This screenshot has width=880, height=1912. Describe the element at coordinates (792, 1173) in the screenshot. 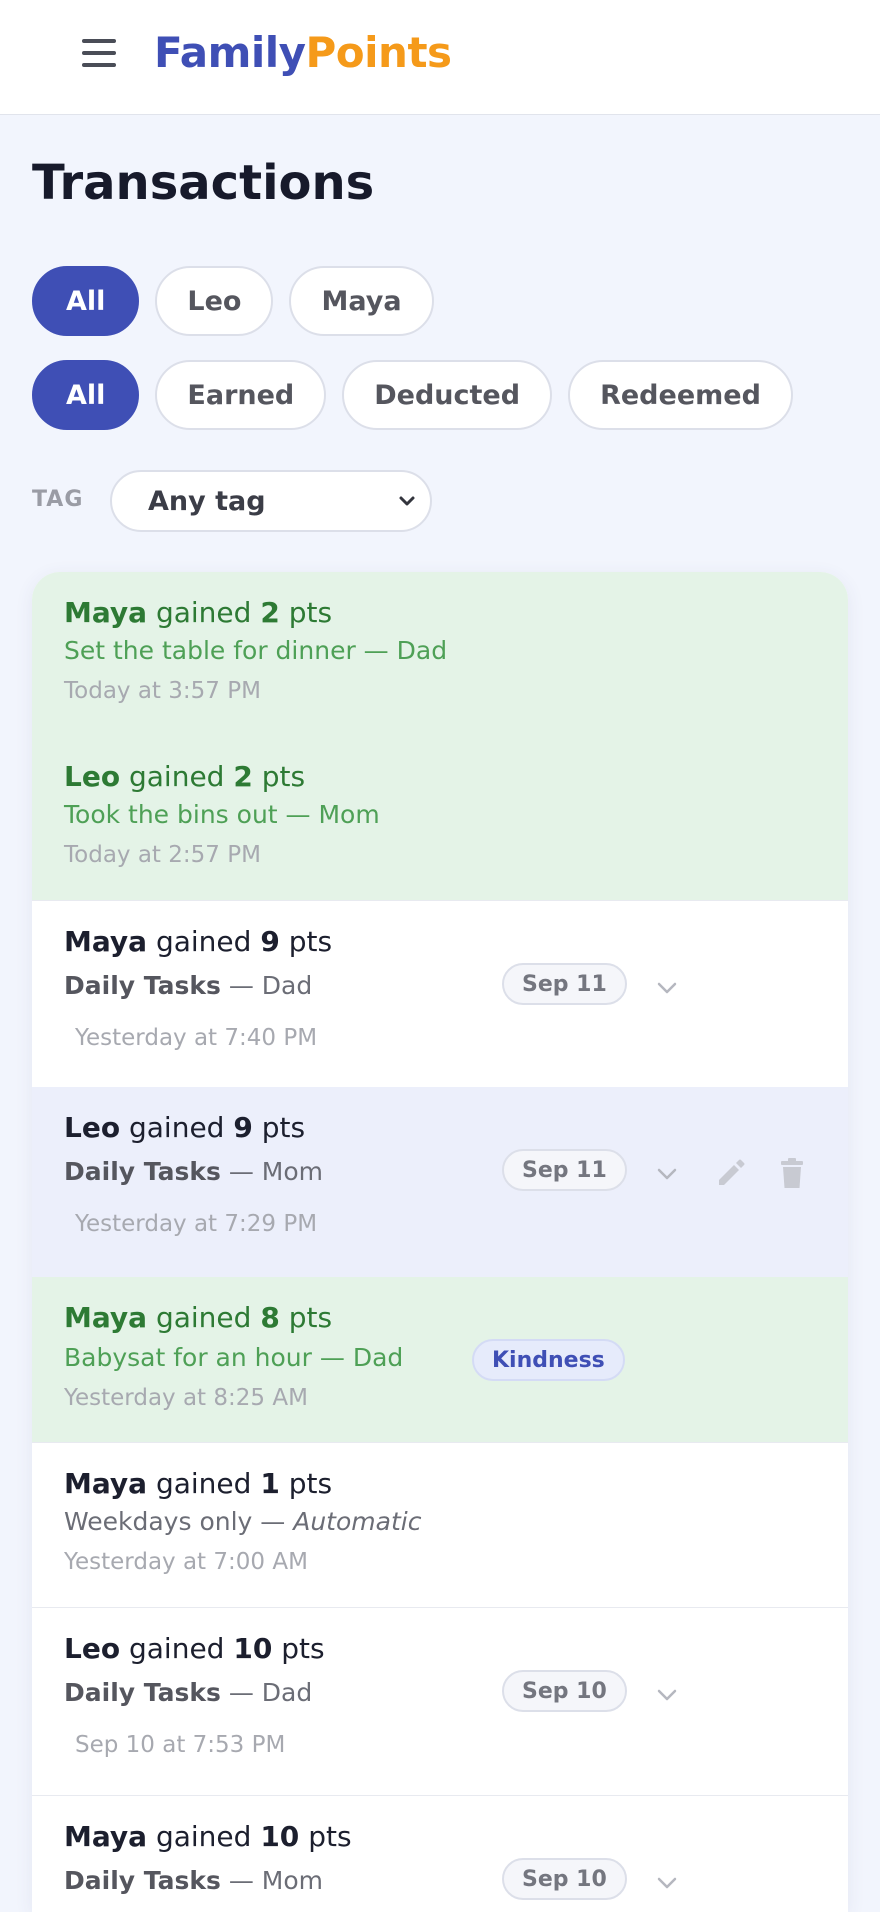

I see `trash-icon` at that location.